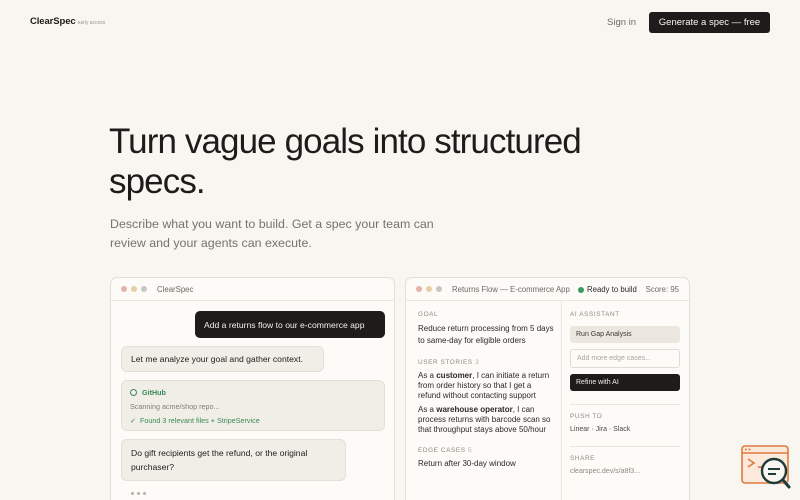 Image resolution: width=800 pixels, height=500 pixels. What do you see at coordinates (621, 22) in the screenshot?
I see `sign-in-link: Sign in` at bounding box center [621, 22].